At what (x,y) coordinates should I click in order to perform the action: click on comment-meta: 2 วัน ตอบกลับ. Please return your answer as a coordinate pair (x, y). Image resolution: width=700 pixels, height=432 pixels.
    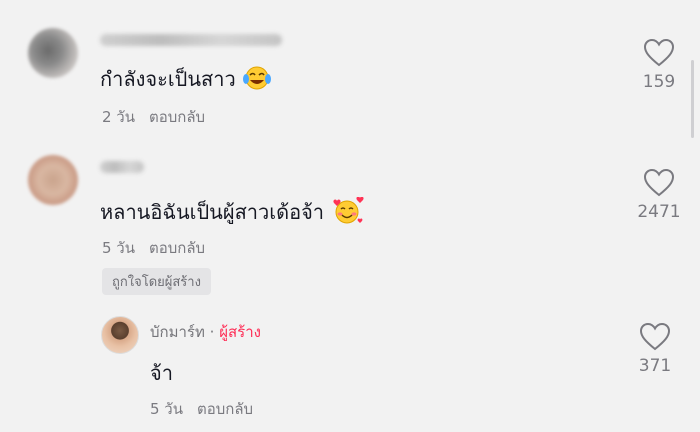
    Looking at the image, I should click on (153, 117).